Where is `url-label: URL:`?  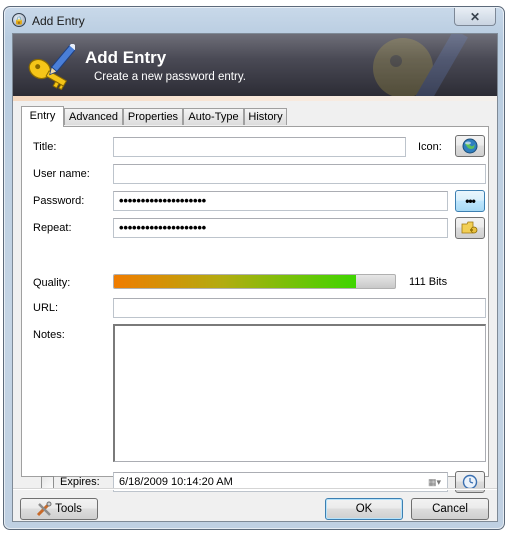
url-label: URL: is located at coordinates (46, 308).